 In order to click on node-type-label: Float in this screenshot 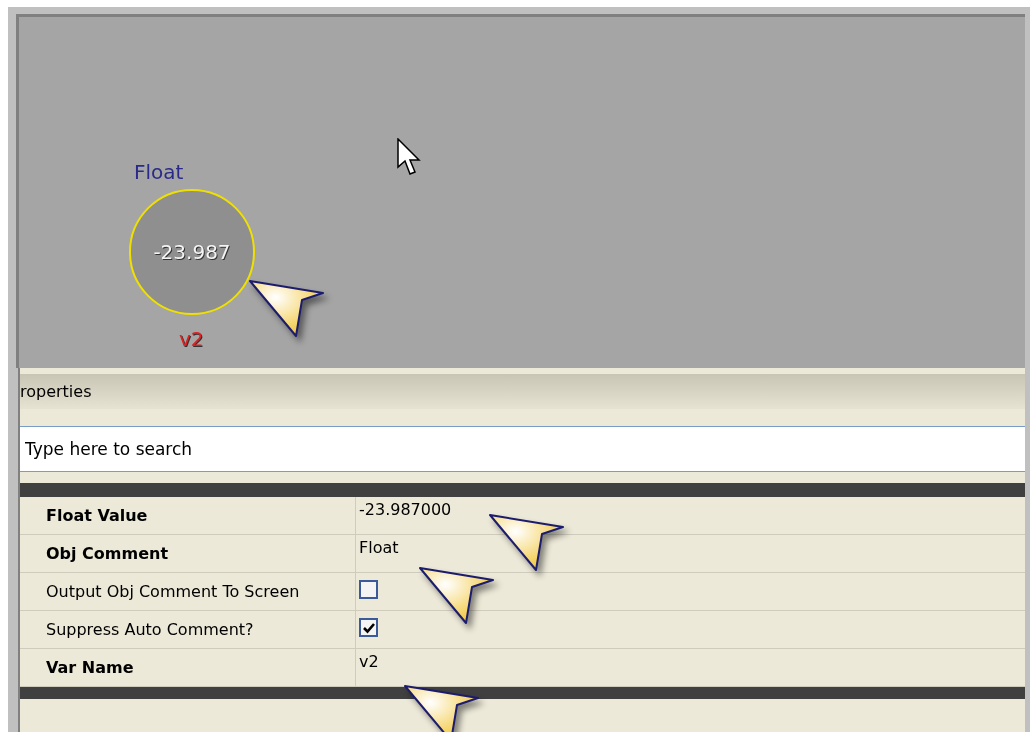, I will do `click(159, 172)`.